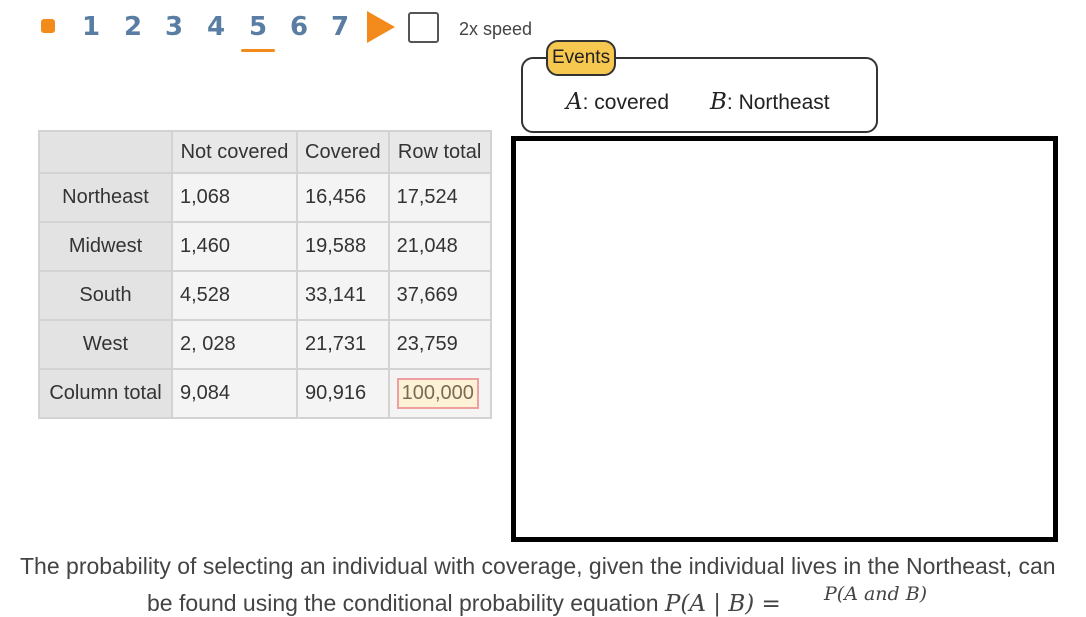 This screenshot has height=617, width=1086. What do you see at coordinates (91, 27) in the screenshot?
I see `step-1-button: 1` at bounding box center [91, 27].